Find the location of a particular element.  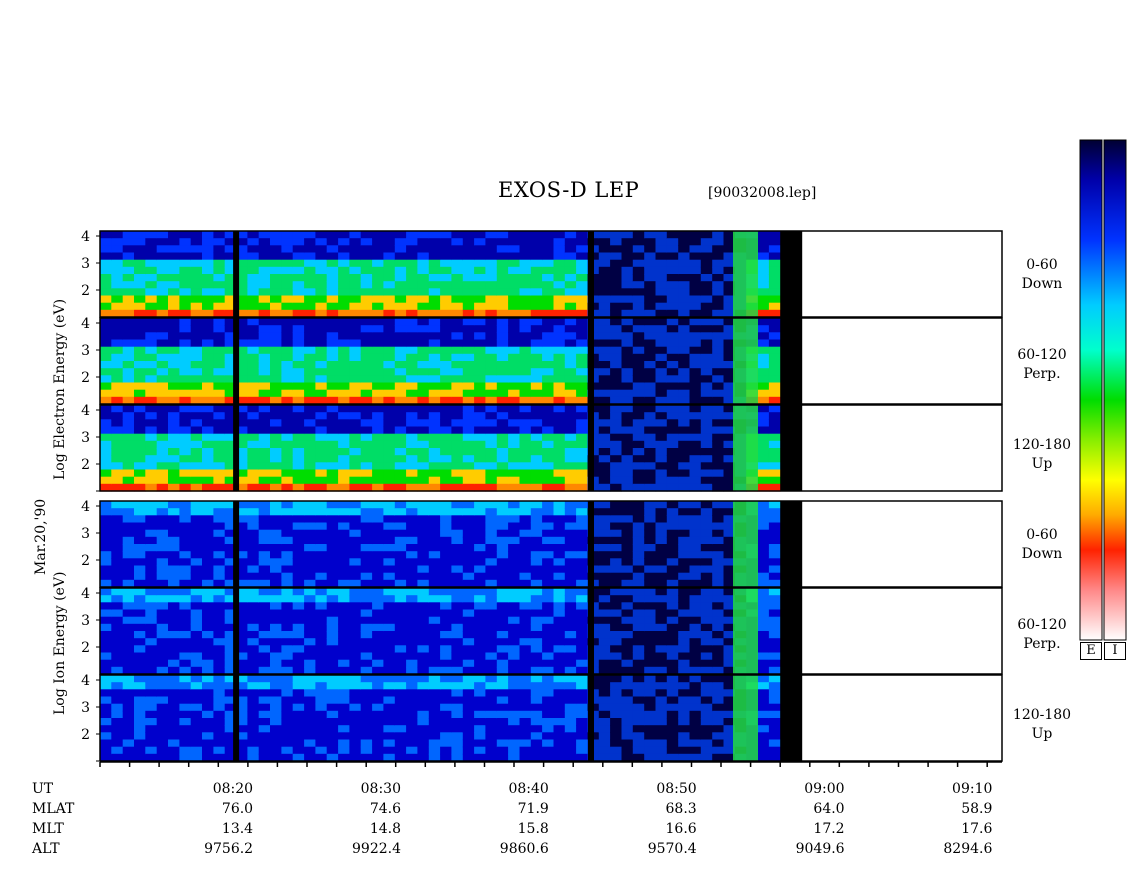

tick-alt: 9860.6 is located at coordinates (524, 849).